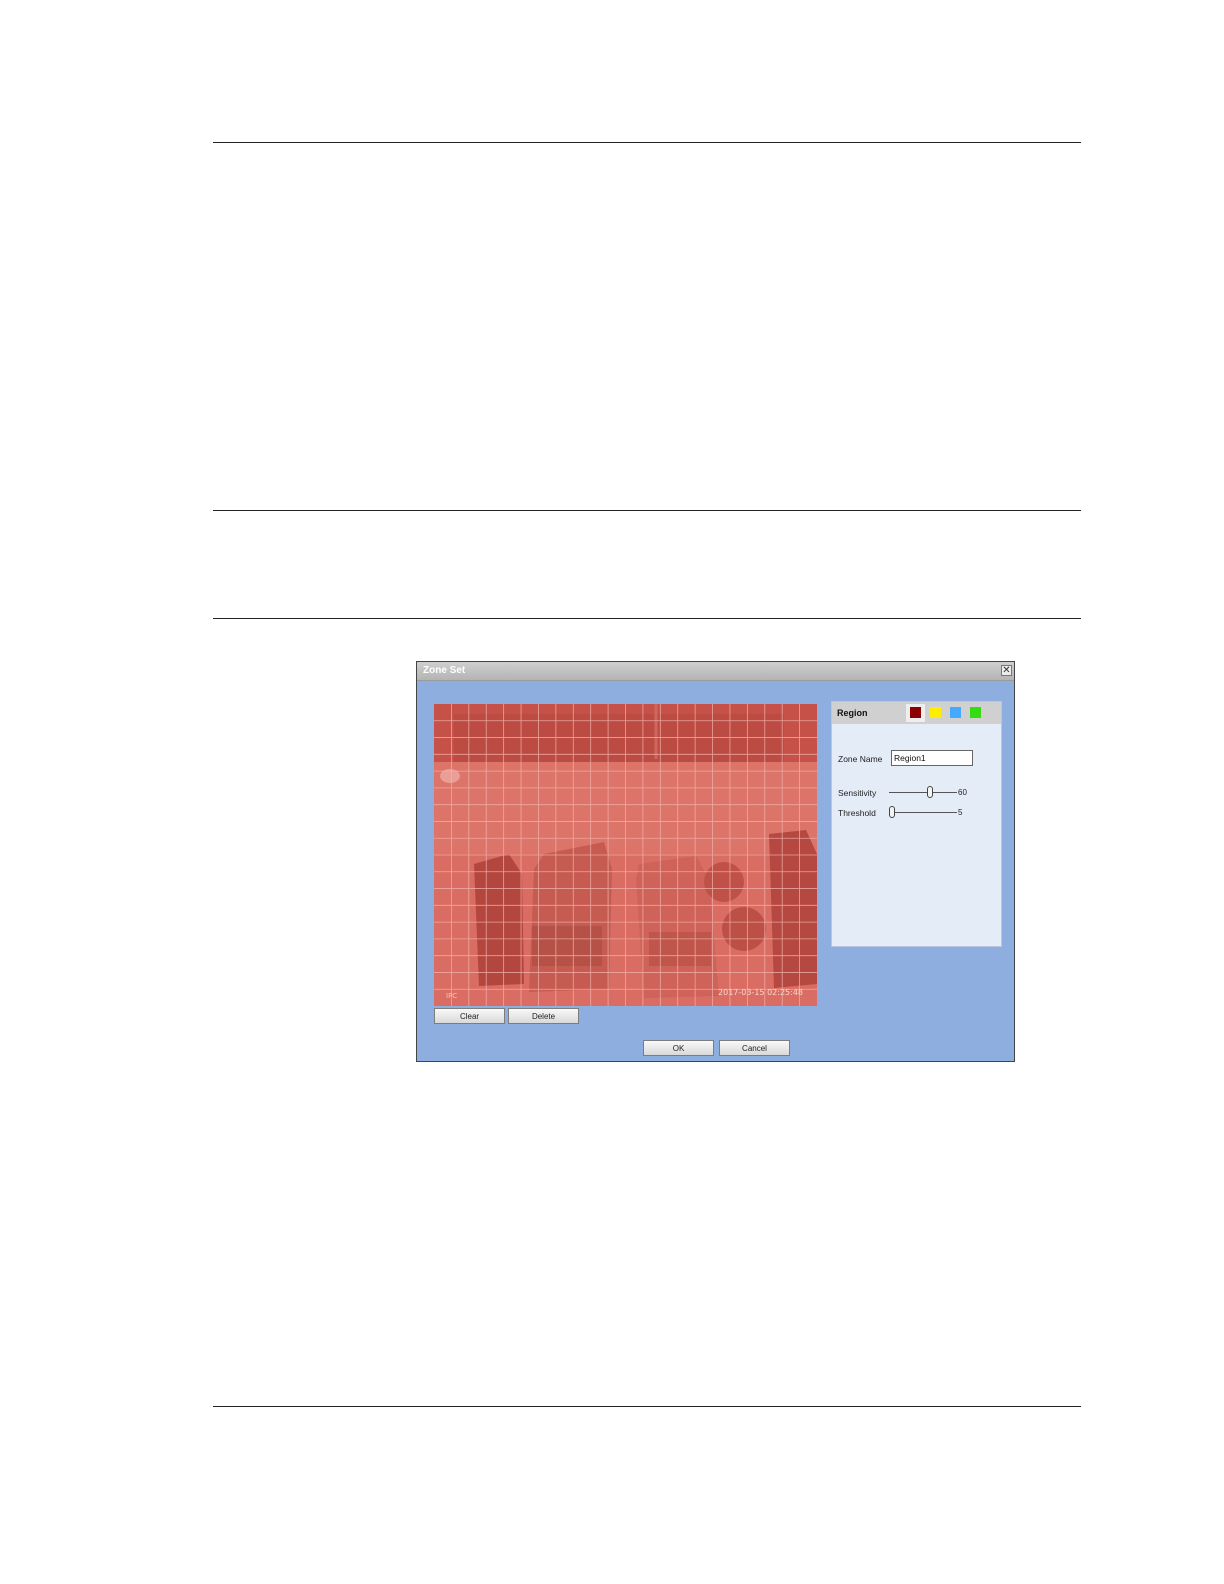  Describe the element at coordinates (754, 1048) in the screenshot. I see `cancel-button: Cancel` at that location.